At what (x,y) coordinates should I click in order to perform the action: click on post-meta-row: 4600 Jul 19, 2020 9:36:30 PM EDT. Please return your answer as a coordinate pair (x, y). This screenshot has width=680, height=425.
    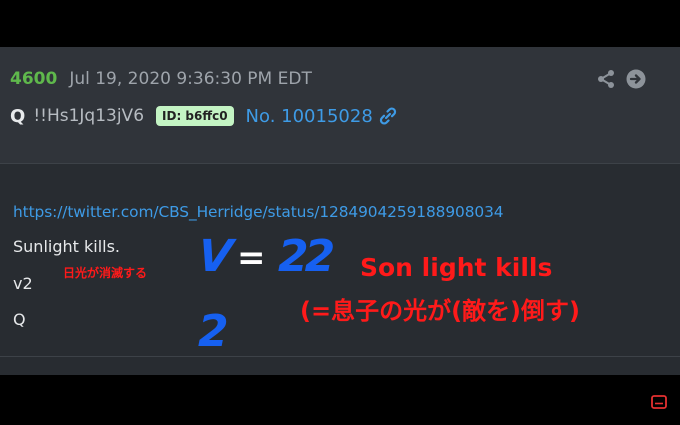
    Looking at the image, I should click on (161, 79).